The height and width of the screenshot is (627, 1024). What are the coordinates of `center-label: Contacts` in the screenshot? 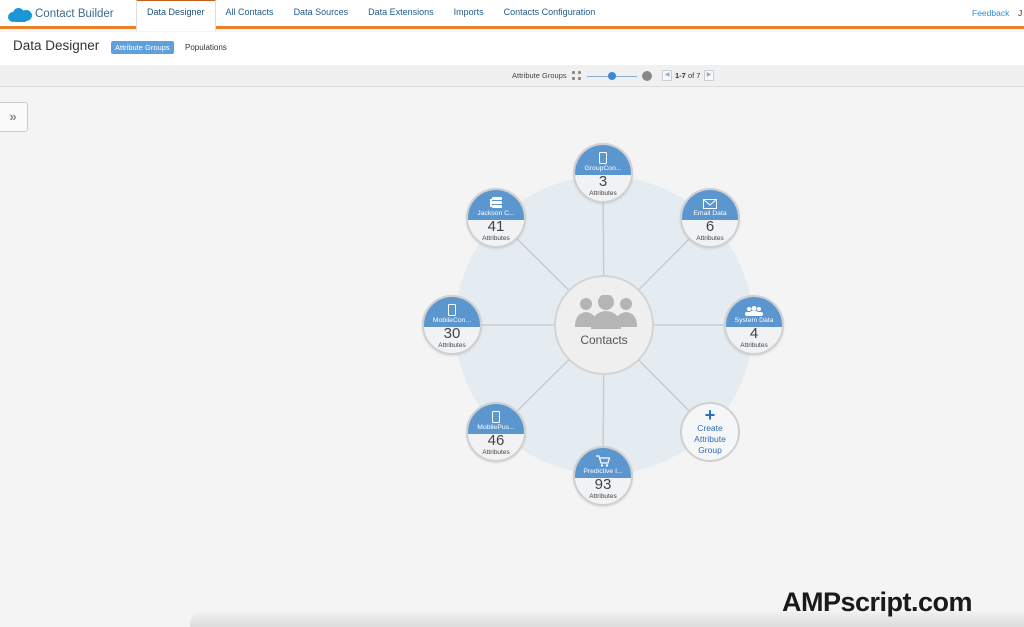 It's located at (604, 340).